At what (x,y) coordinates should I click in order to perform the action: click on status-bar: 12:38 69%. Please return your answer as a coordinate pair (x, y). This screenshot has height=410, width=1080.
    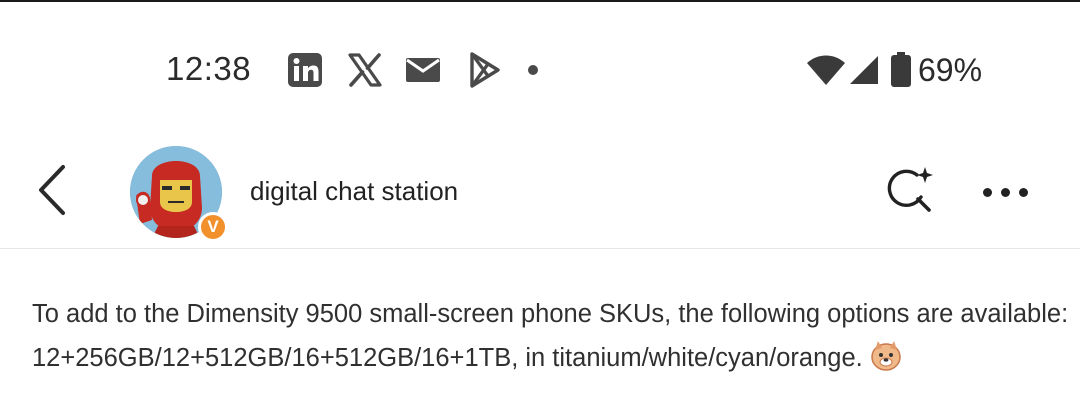
    Looking at the image, I should click on (540, 70).